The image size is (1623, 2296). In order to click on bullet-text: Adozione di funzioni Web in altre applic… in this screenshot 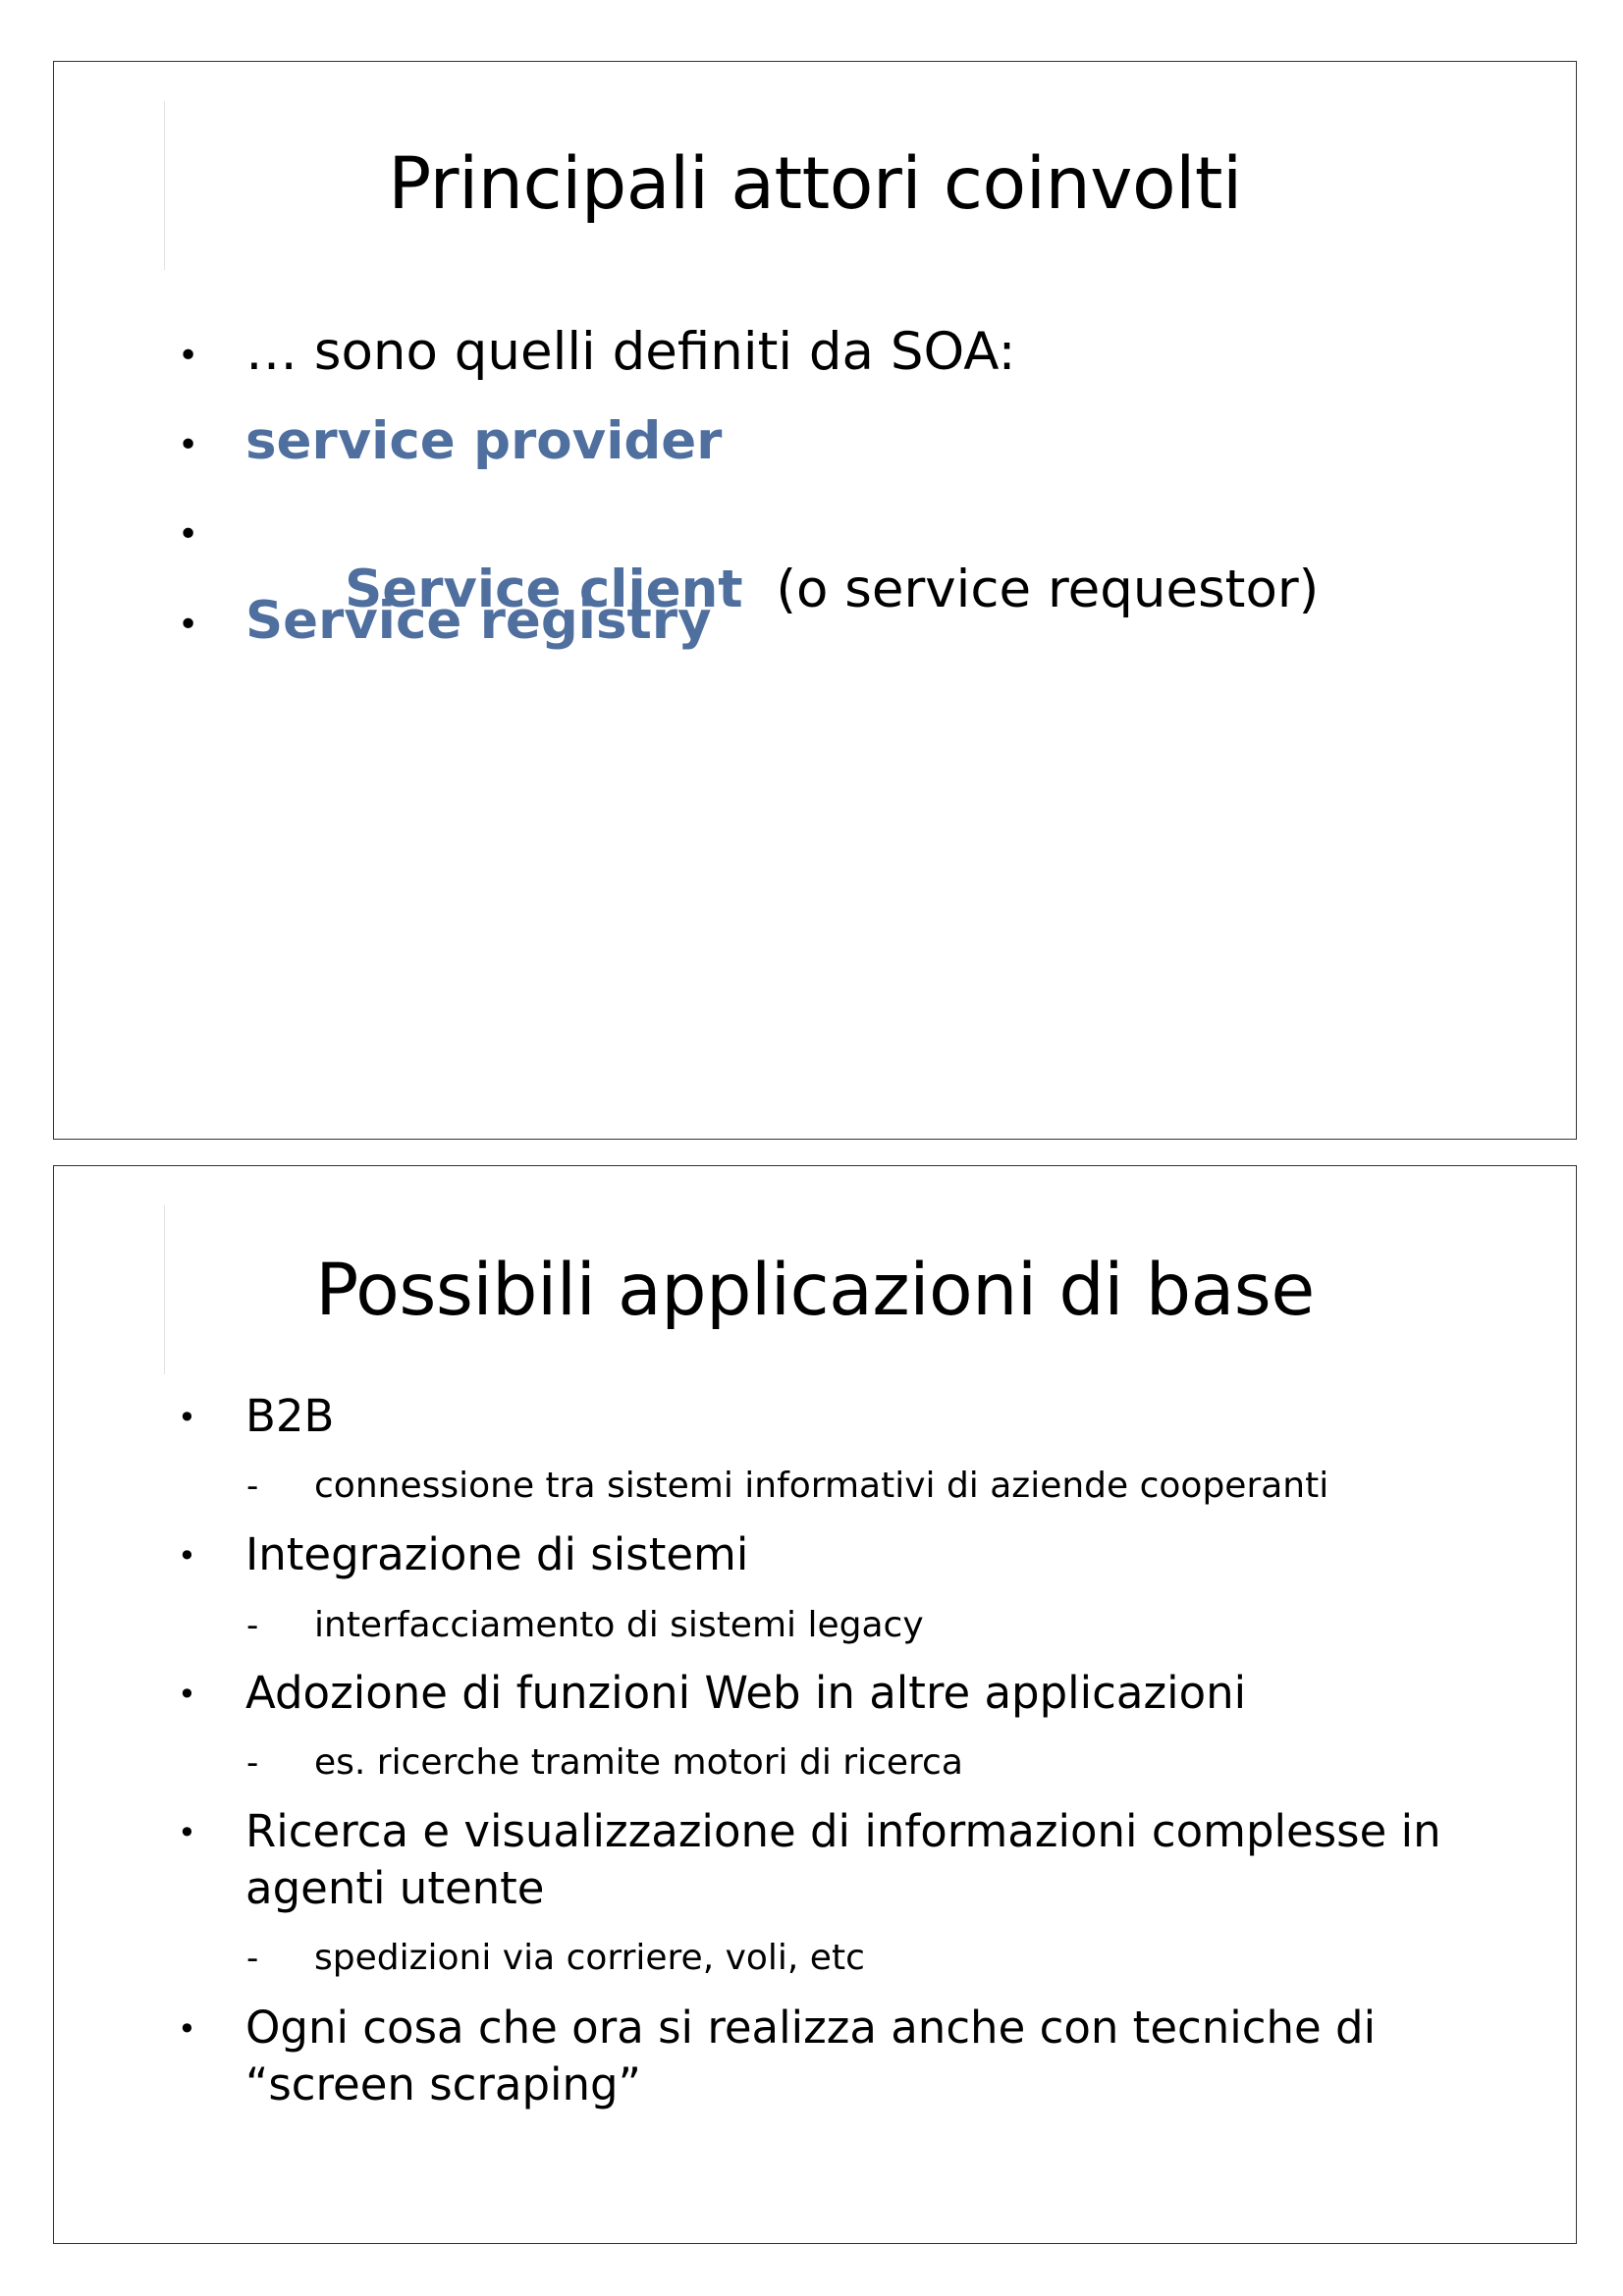, I will do `click(746, 1693)`.